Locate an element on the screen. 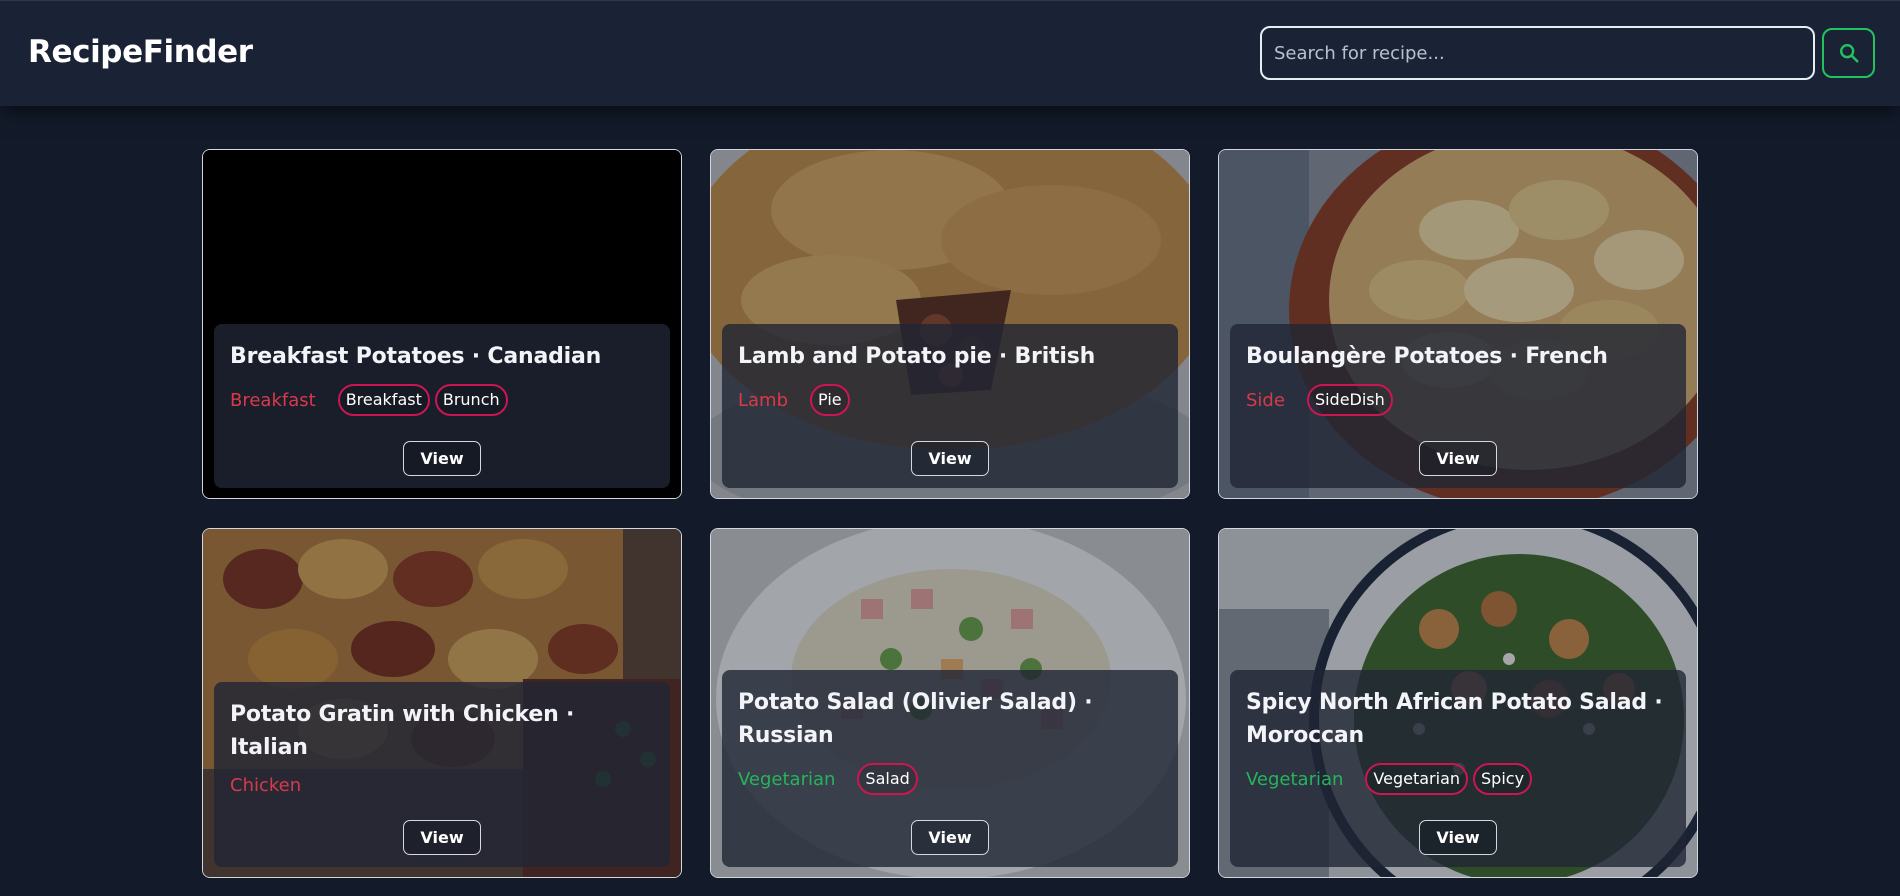 This screenshot has height=896, width=1900. recipe-title: Breakfast Potatoes · Canadian is located at coordinates (416, 356).